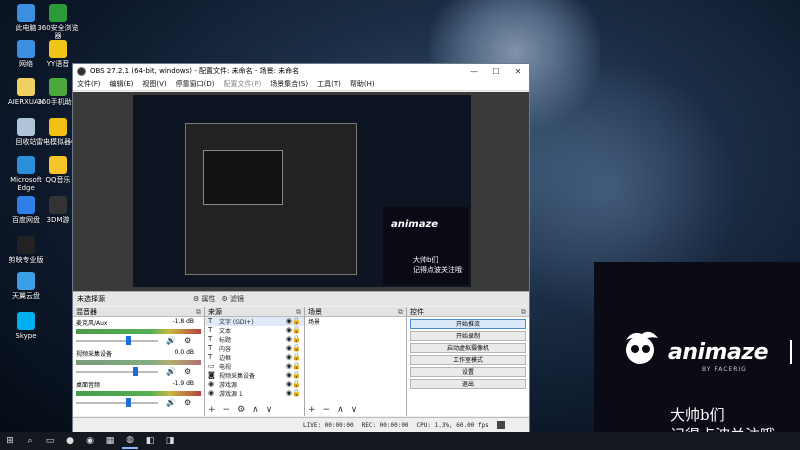 This screenshot has height=450, width=800. What do you see at coordinates (468, 360) in the screenshot?
I see `studio-mode-button: 工作室模式` at bounding box center [468, 360].